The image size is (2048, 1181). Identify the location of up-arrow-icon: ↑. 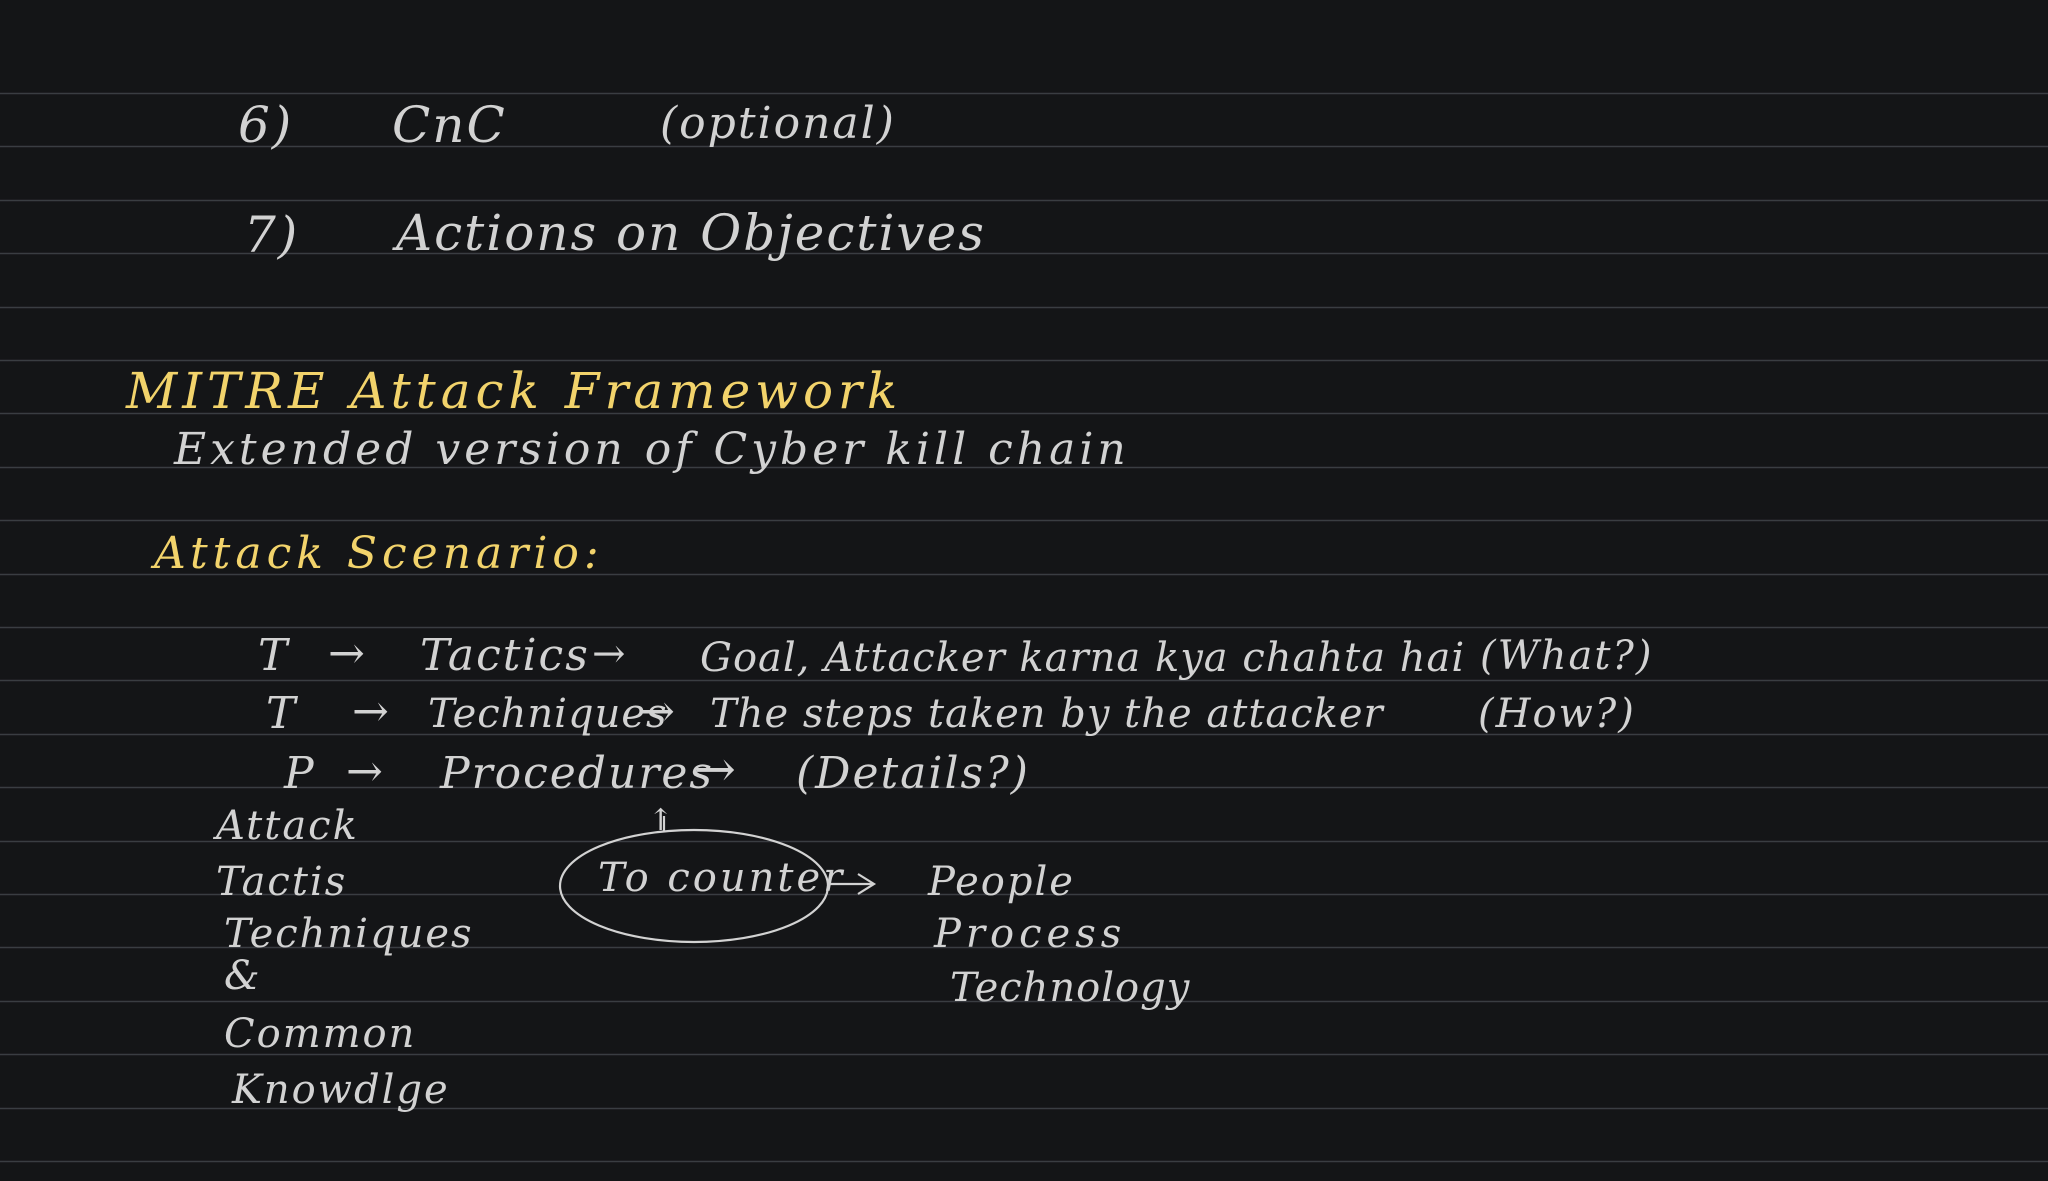
(662, 820).